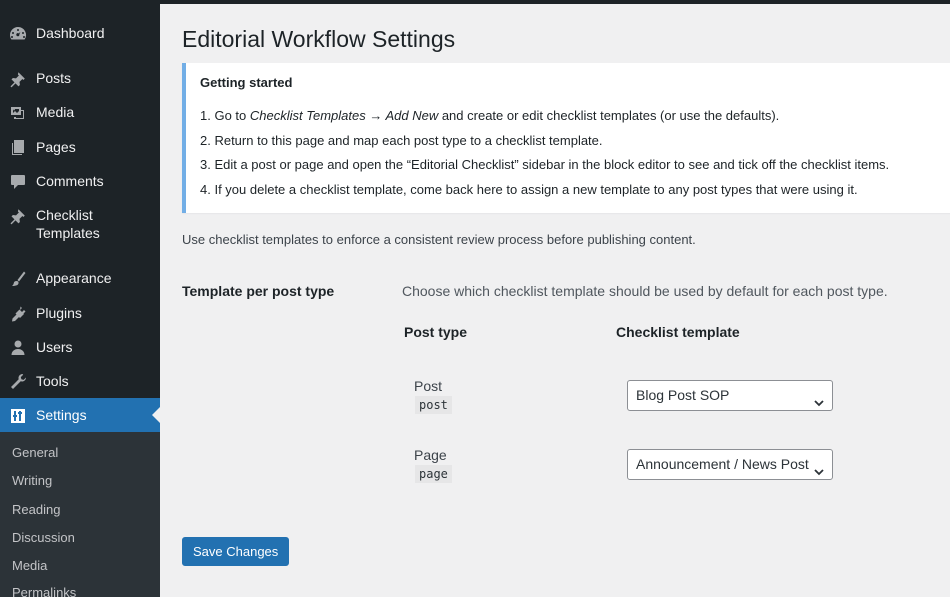 Image resolution: width=950 pixels, height=597 pixels. I want to click on submenu-item-permalinks: Permalinks, so click(44, 591).